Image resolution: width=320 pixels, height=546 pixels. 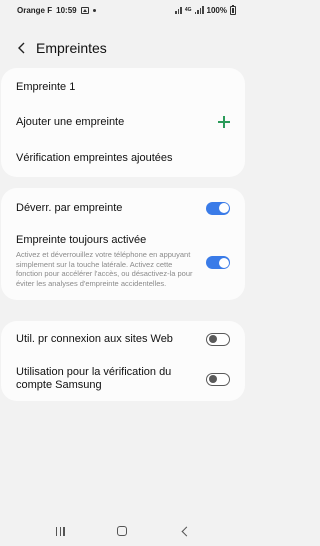 What do you see at coordinates (123, 48) in the screenshot?
I see `app-bar: Empreintes` at bounding box center [123, 48].